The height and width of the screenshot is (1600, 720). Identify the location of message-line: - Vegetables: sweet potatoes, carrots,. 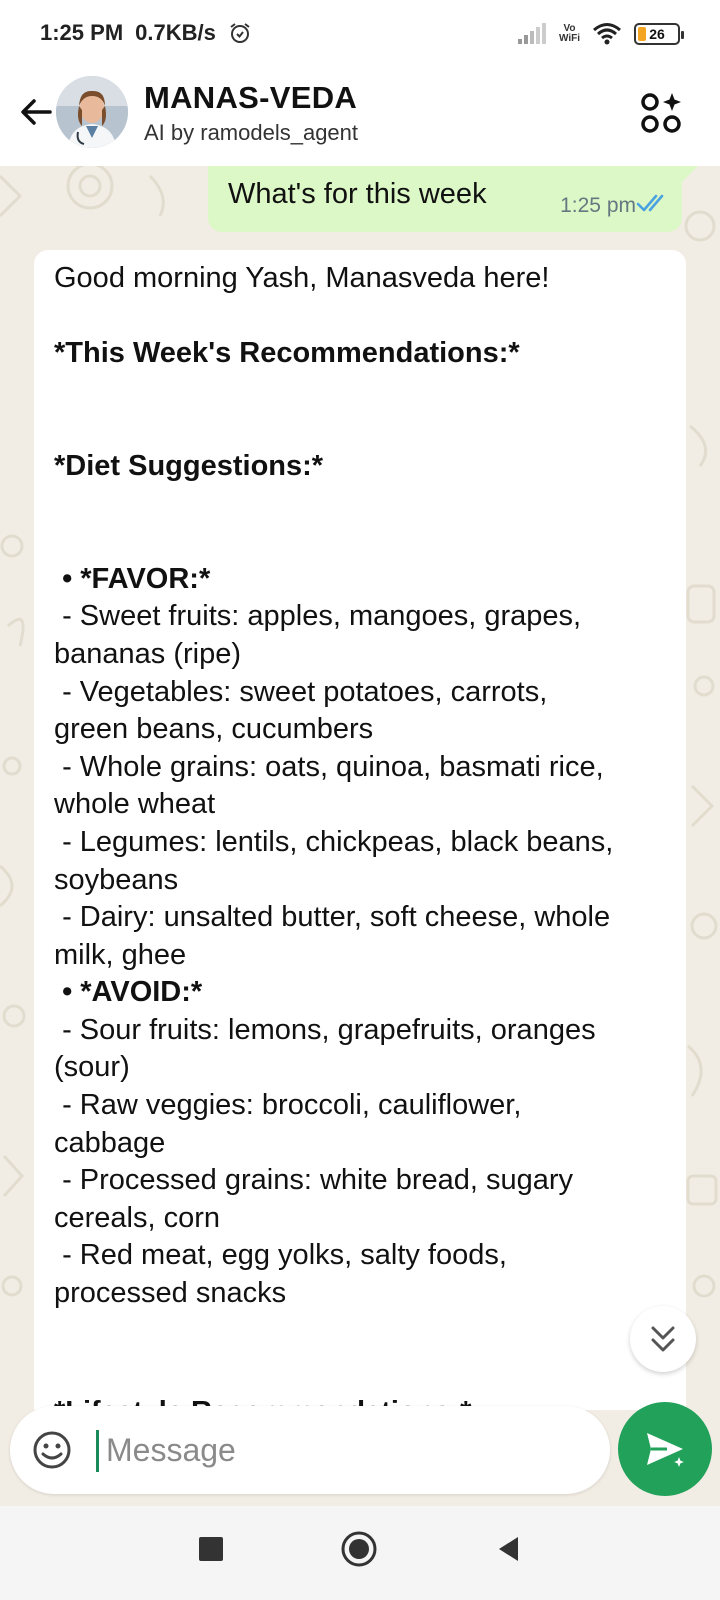
(301, 691).